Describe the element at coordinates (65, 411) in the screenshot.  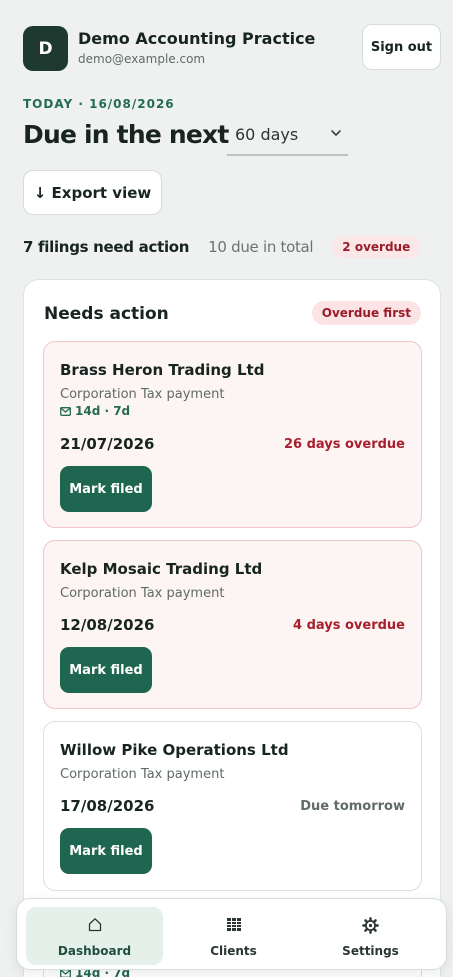
I see `mail-icon` at that location.